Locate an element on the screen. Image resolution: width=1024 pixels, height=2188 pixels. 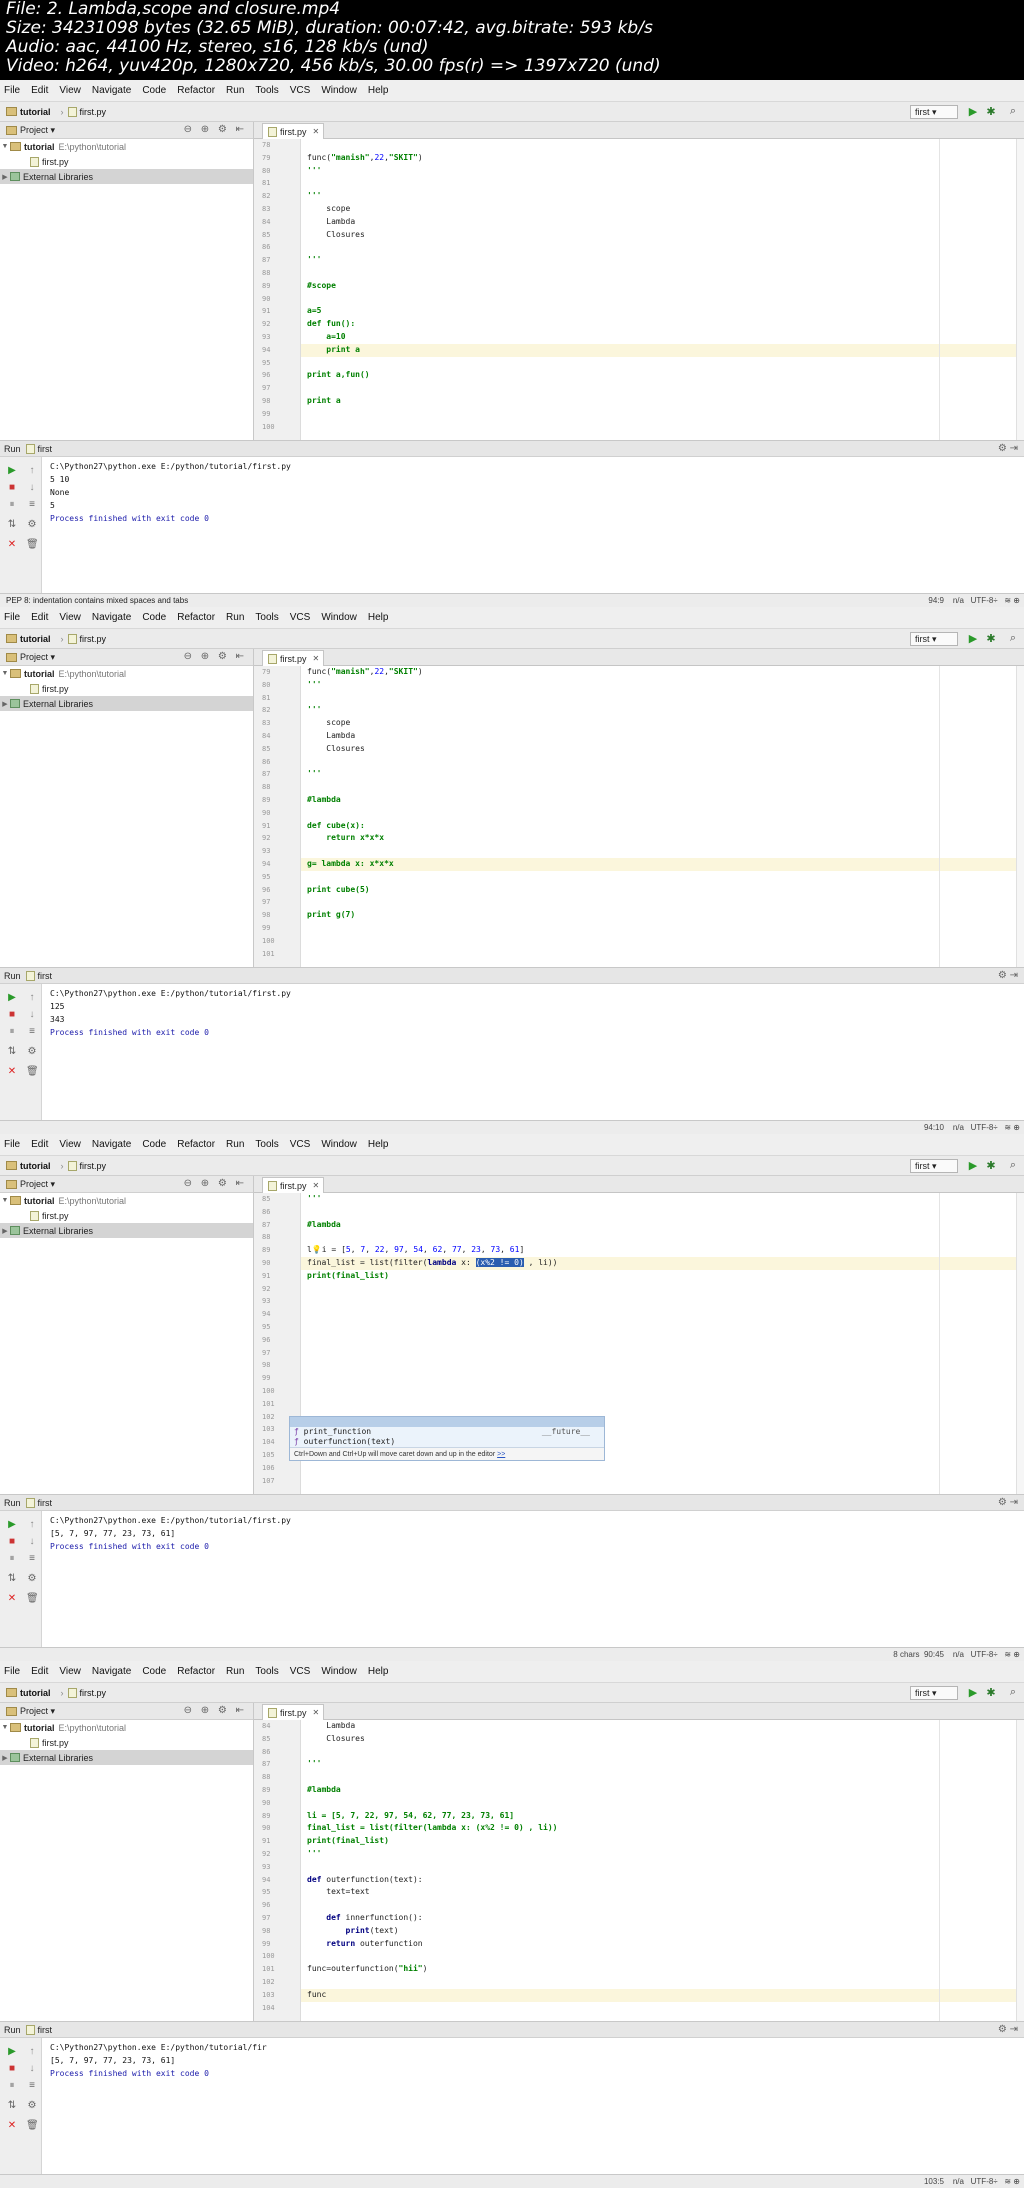
clear-icon: 🗑 is located at coordinates (32, 545).